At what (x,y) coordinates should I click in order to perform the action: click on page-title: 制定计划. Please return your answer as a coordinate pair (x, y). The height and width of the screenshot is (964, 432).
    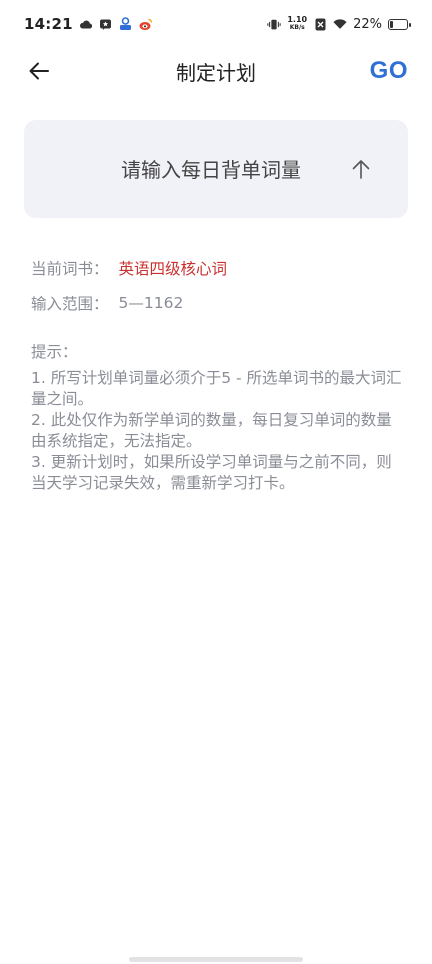
    Looking at the image, I should click on (216, 72).